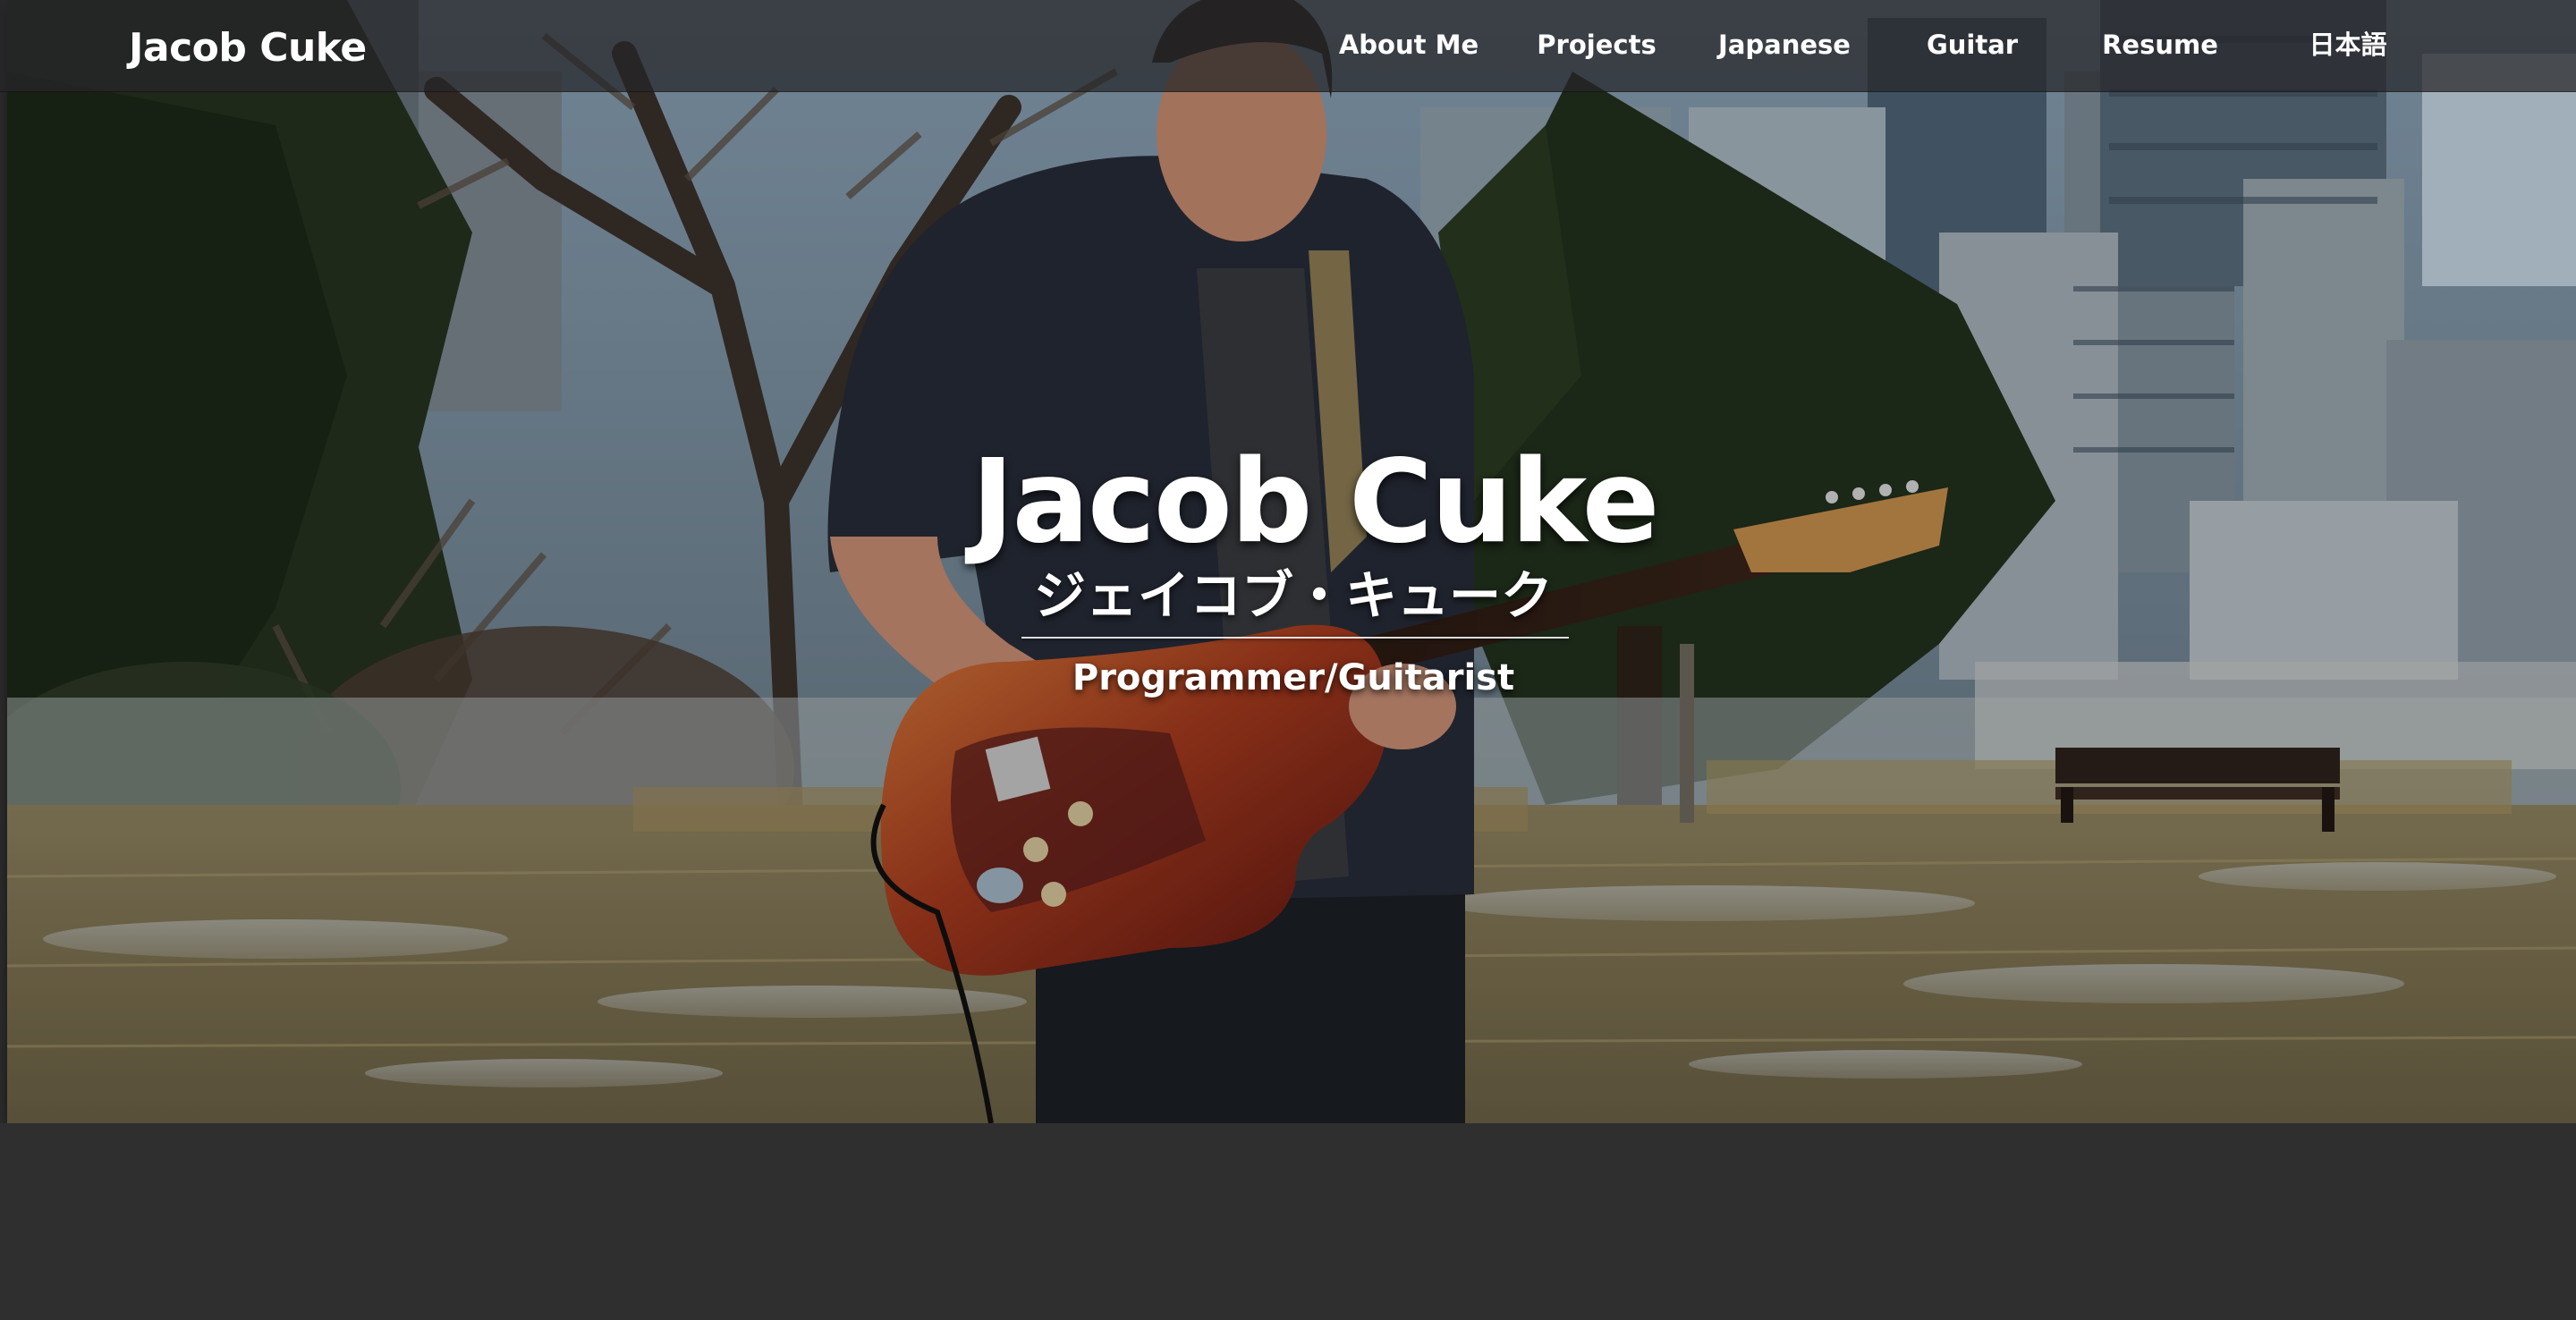 Image resolution: width=2576 pixels, height=1320 pixels. I want to click on nav-item-about-me: About Me, so click(1409, 45).